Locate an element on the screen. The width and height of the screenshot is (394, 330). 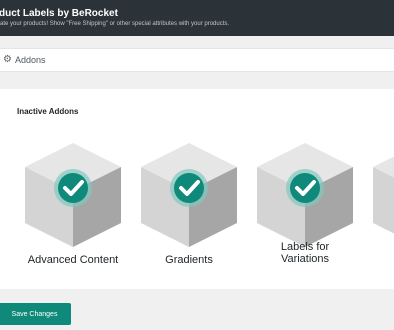
save-changes-button: Save Changes is located at coordinates (35, 314).